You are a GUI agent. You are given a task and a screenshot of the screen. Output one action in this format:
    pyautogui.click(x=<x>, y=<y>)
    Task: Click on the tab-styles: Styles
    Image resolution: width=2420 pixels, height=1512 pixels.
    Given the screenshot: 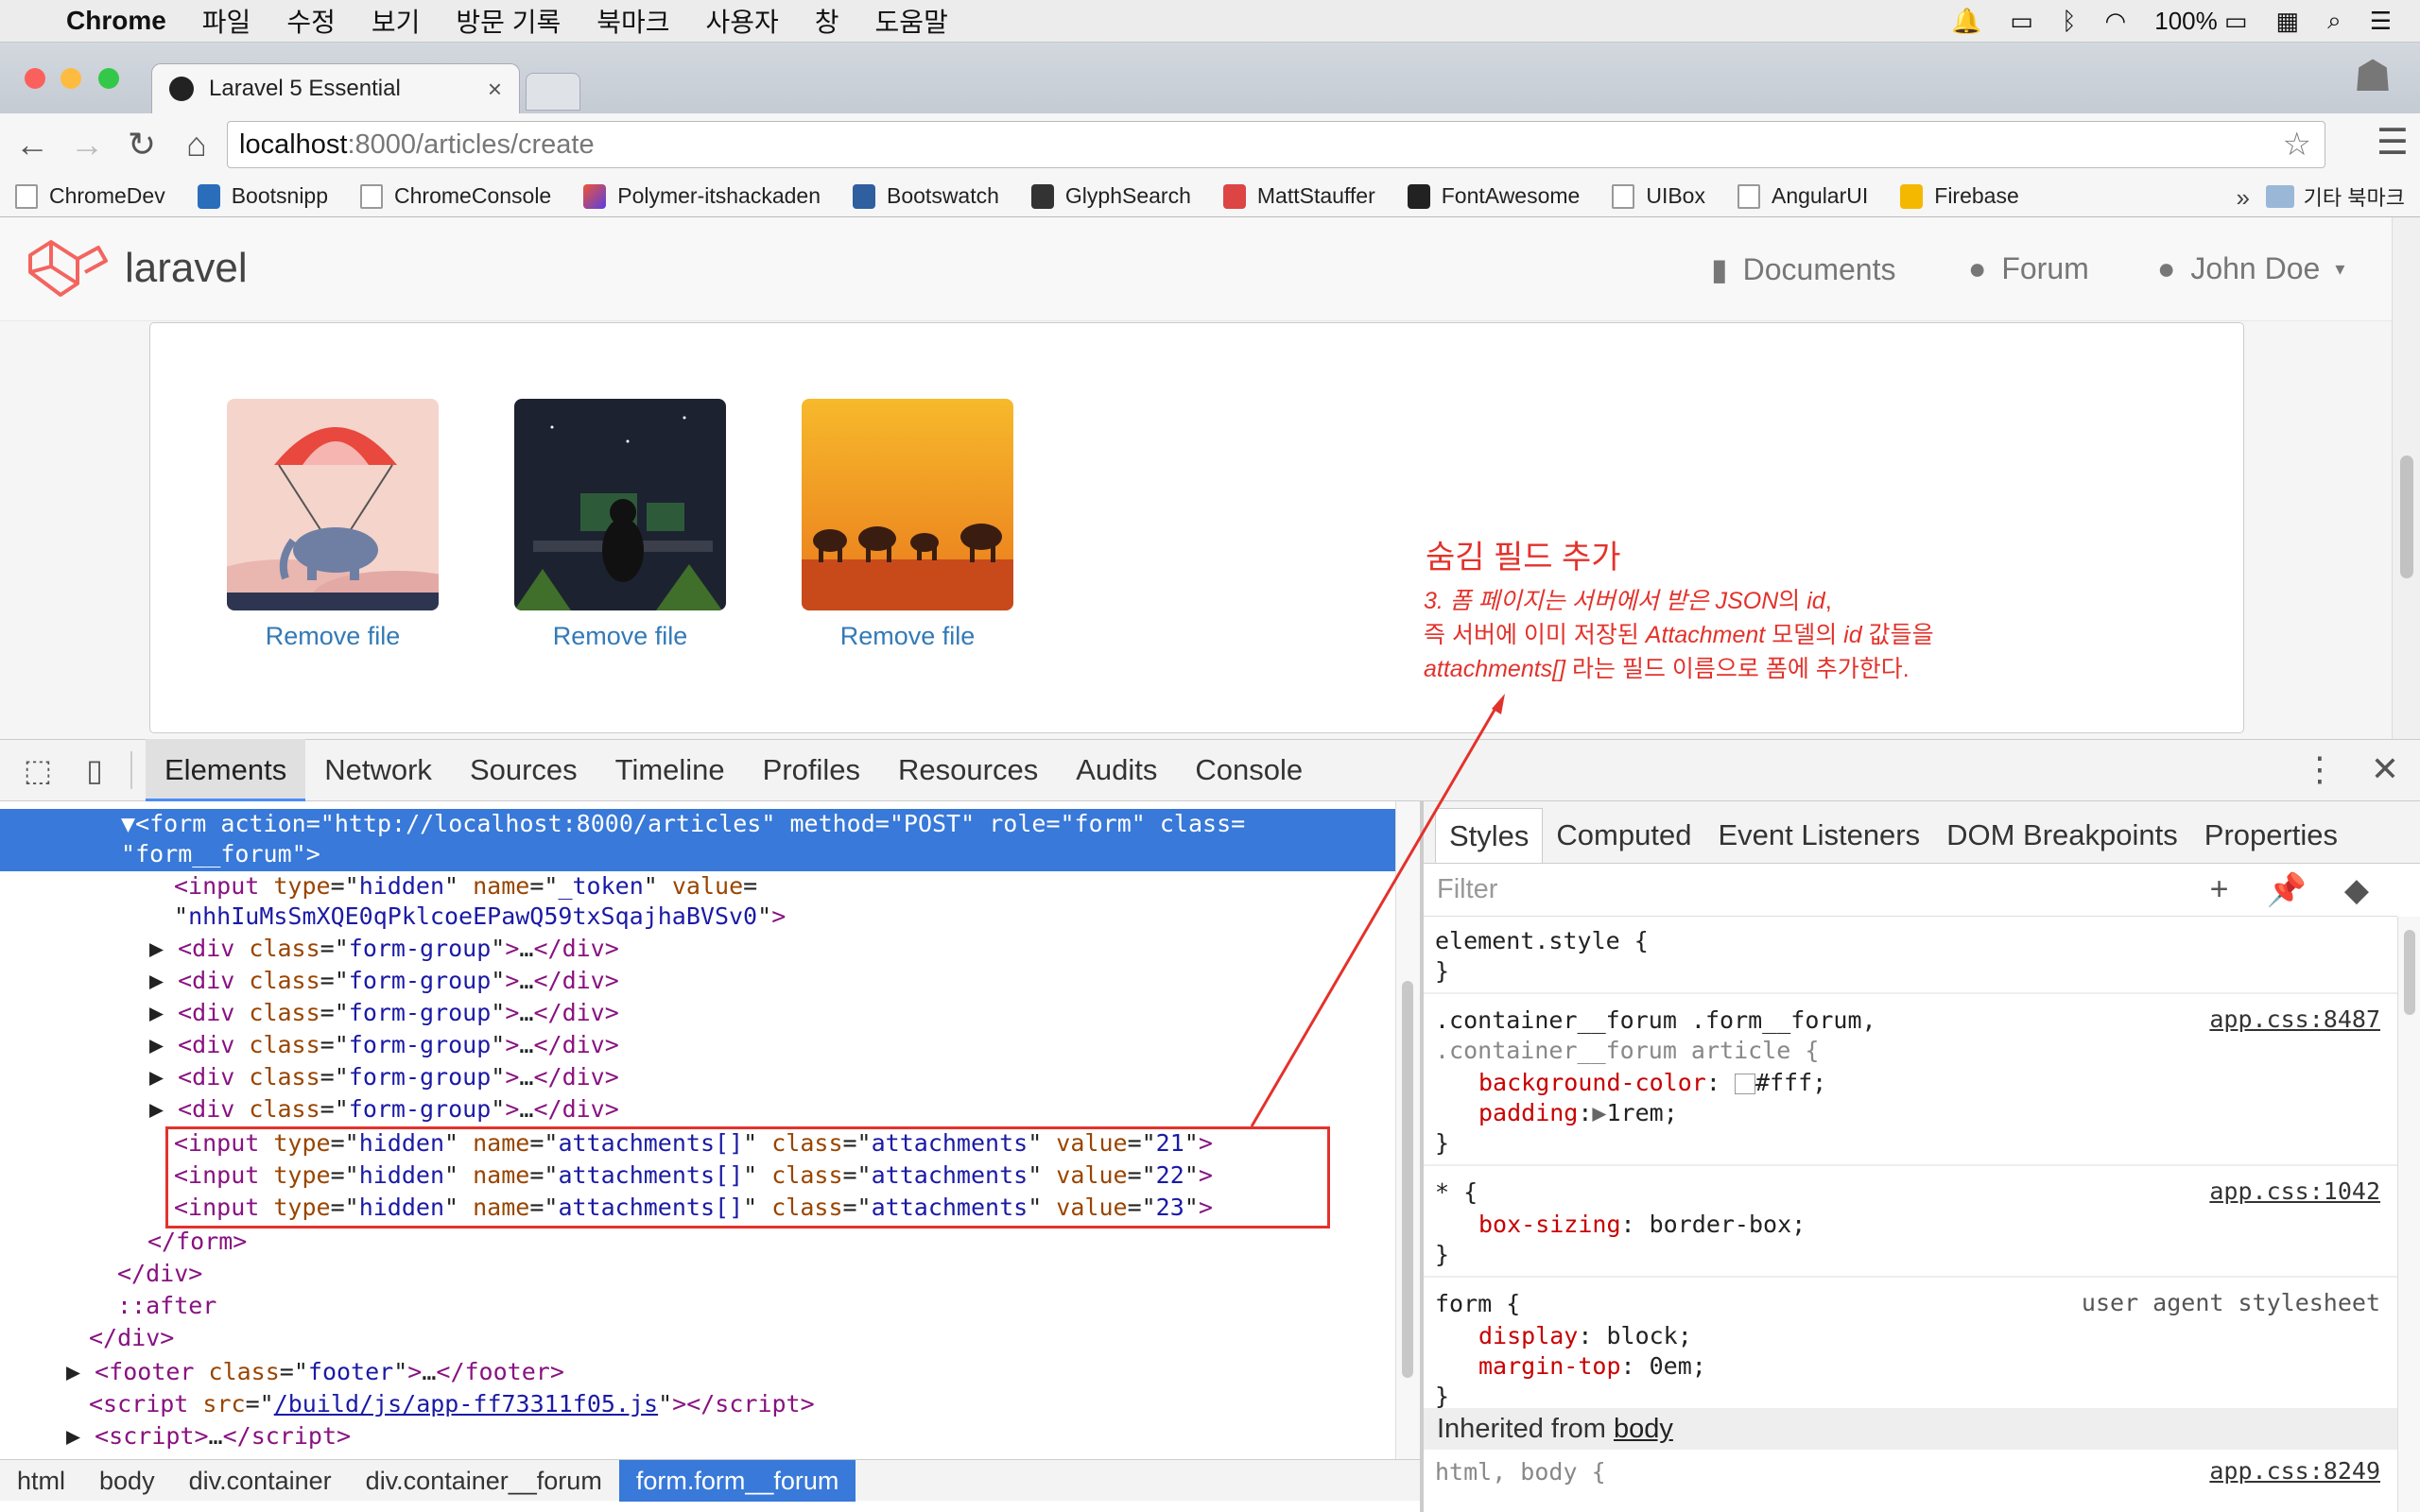 What is the action you would take?
    pyautogui.click(x=1489, y=835)
    